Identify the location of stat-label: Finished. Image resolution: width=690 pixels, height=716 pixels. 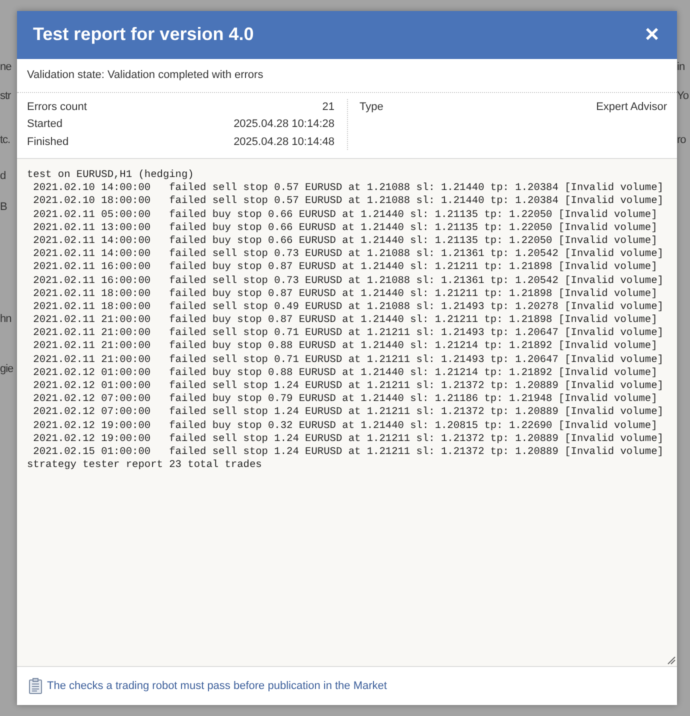
(48, 142).